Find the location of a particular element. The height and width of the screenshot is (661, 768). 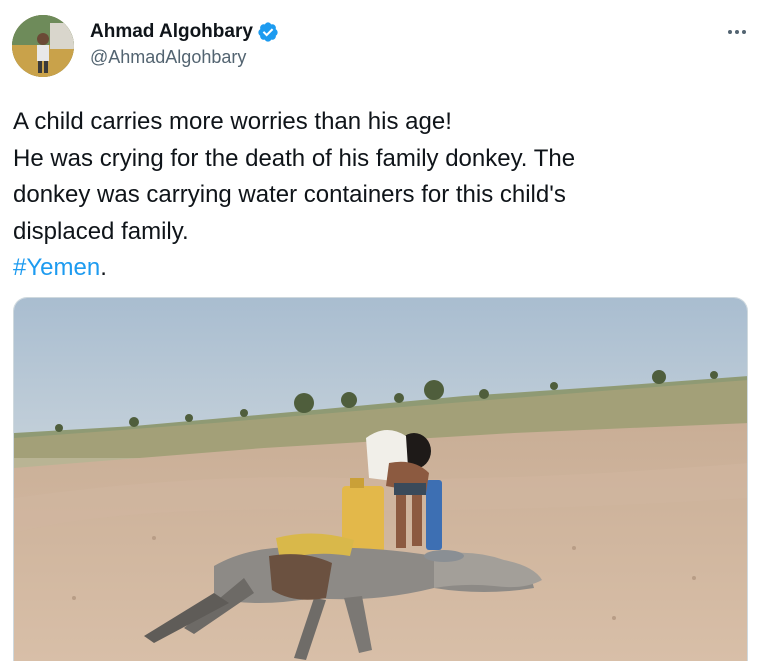

verified-badge-icon is located at coordinates (268, 32).